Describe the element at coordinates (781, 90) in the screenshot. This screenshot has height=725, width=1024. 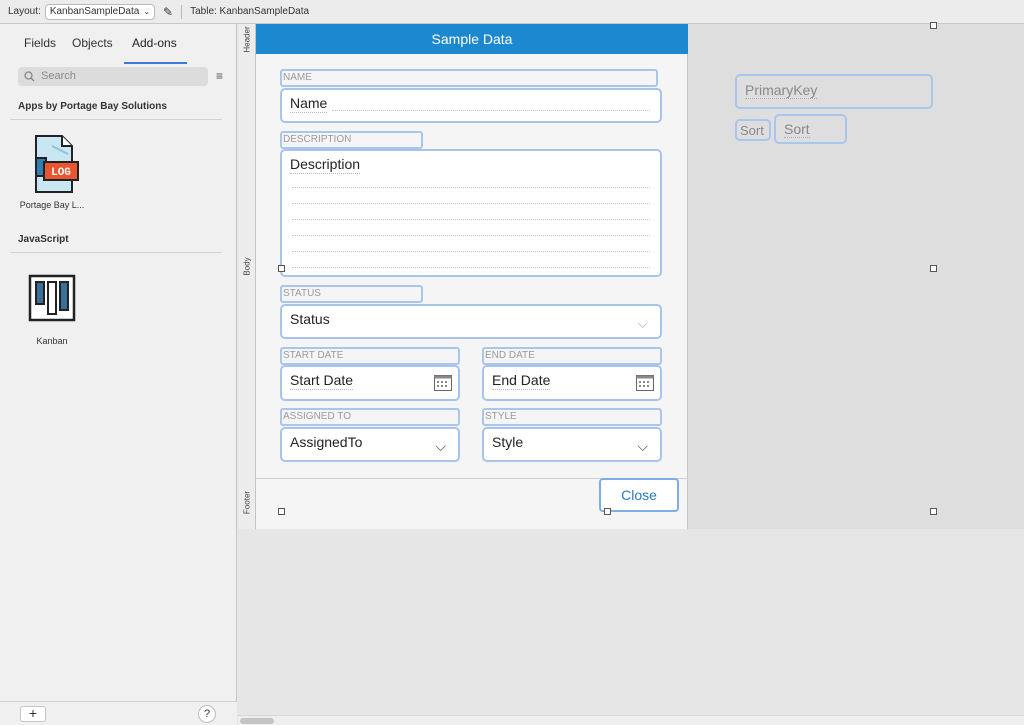
I see `primary-key-value: PrimaryKey` at that location.